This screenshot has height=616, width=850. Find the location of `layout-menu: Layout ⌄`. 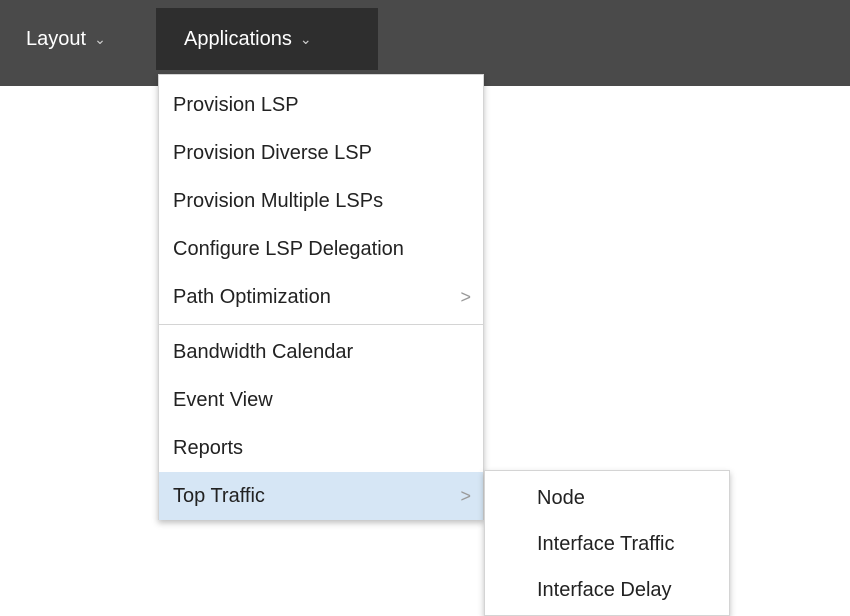

layout-menu: Layout ⌄ is located at coordinates (77, 39).